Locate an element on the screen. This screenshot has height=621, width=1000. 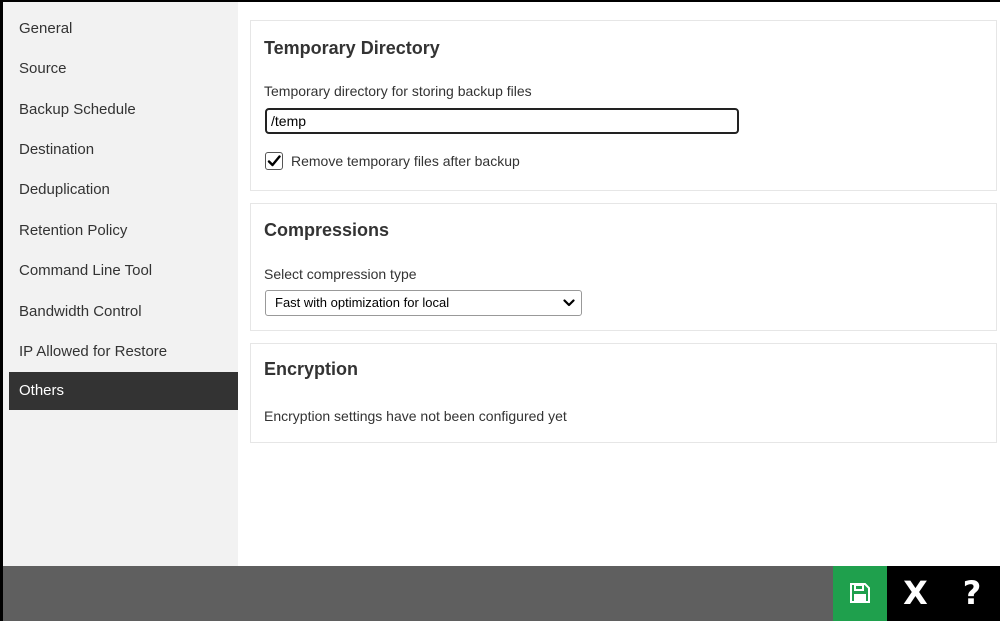
panel-title: Compressions is located at coordinates (327, 230).